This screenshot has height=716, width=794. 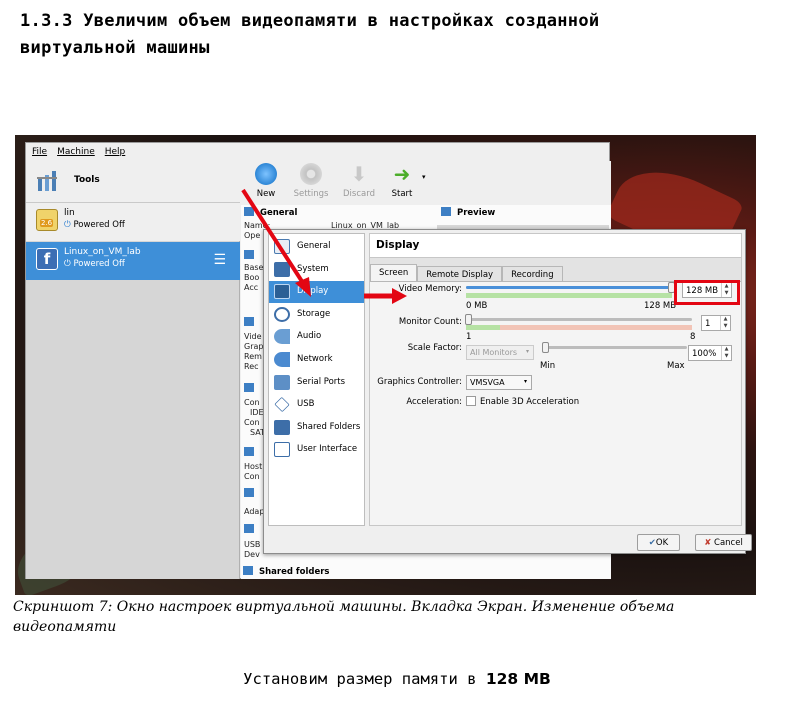 What do you see at coordinates (324, 246) in the screenshot?
I see `annotation-arrows` at bounding box center [324, 246].